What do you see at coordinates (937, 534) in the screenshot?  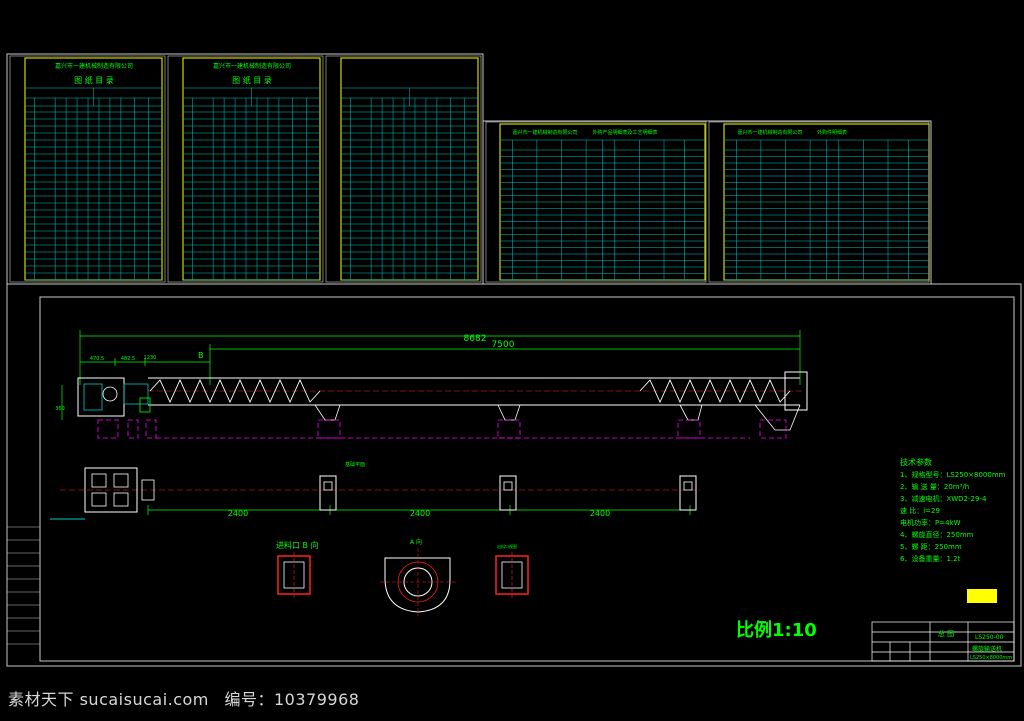 I see `tech-param-line-6: 4、螺旋直径：250mm` at bounding box center [937, 534].